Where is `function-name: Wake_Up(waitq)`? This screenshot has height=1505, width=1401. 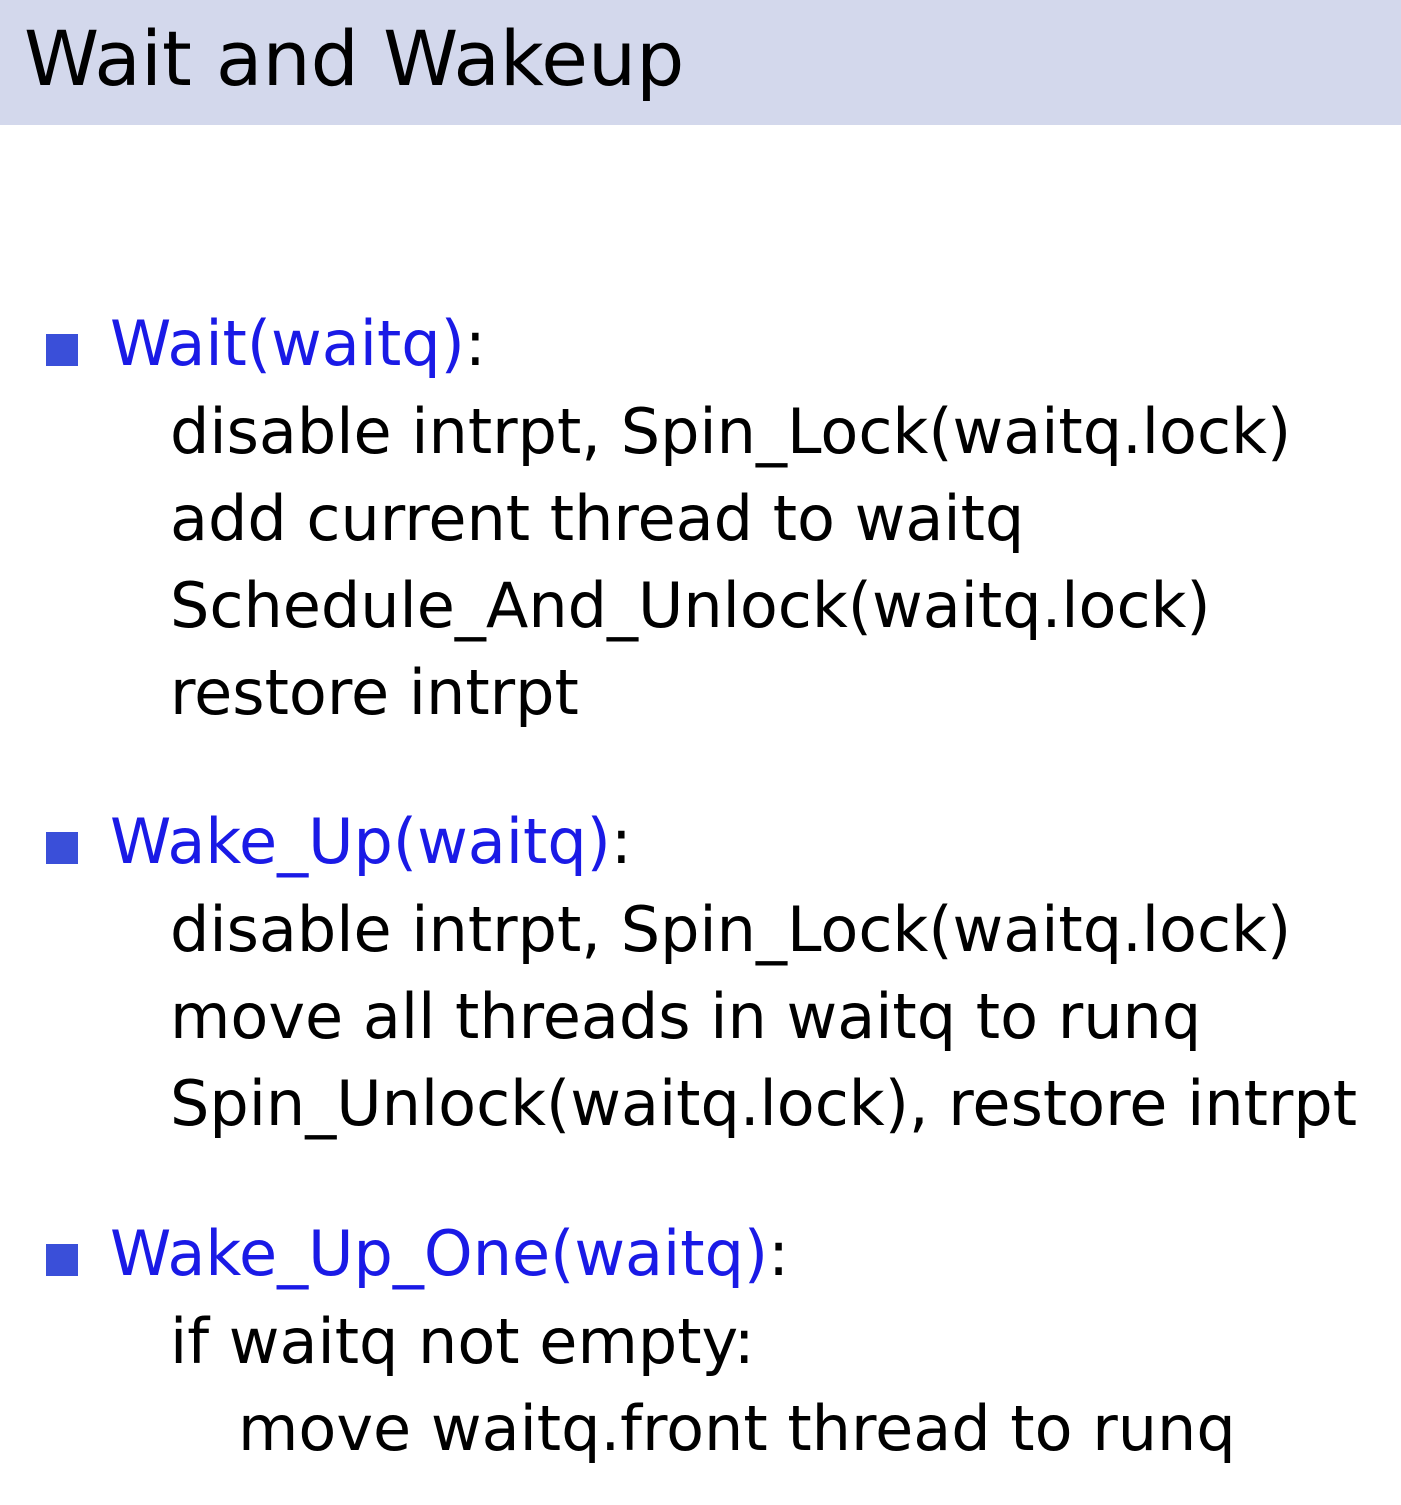
function-name: Wake_Up(waitq) is located at coordinates (360, 841).